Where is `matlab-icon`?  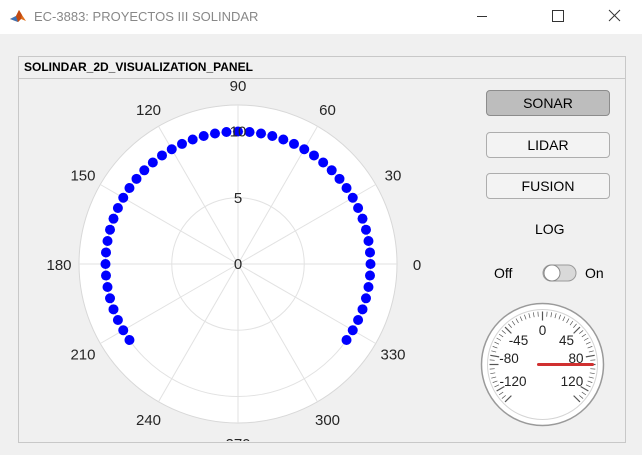
matlab-icon is located at coordinates (18, 16).